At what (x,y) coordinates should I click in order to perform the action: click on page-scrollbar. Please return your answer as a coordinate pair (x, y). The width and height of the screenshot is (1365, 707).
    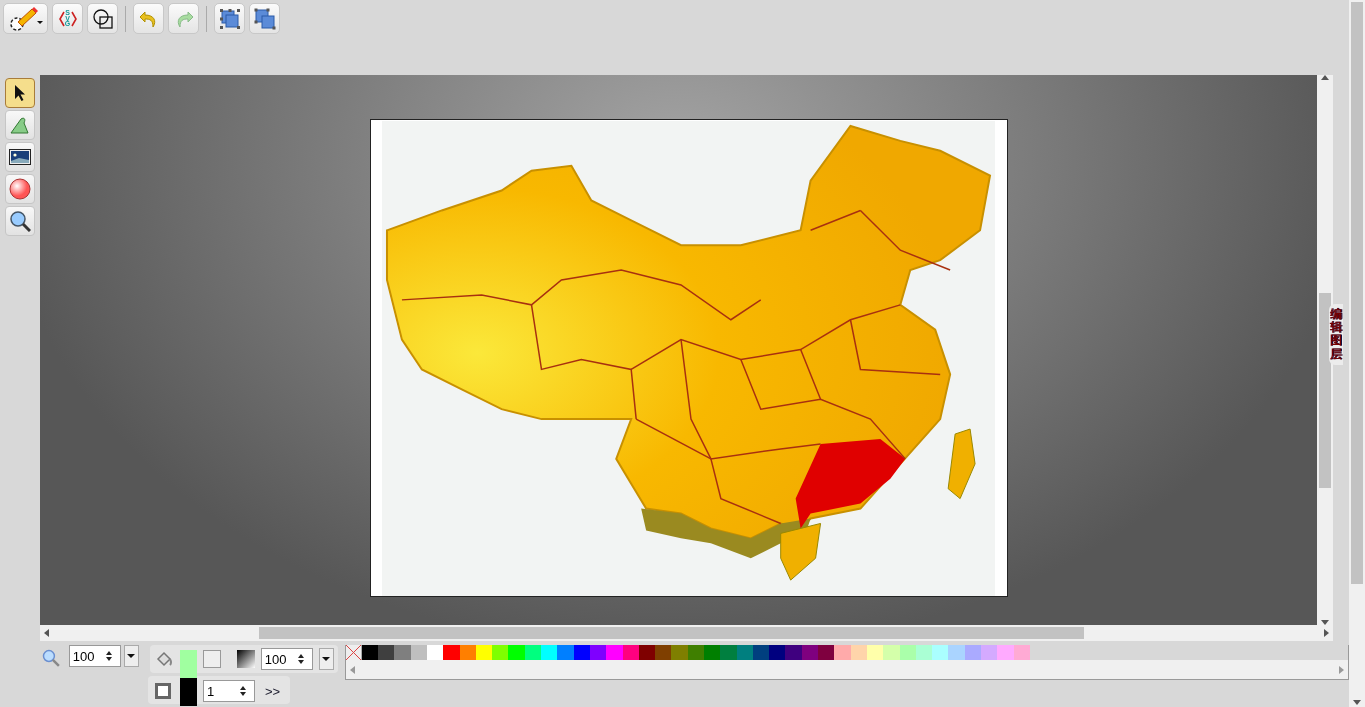
    Looking at the image, I should click on (1357, 353).